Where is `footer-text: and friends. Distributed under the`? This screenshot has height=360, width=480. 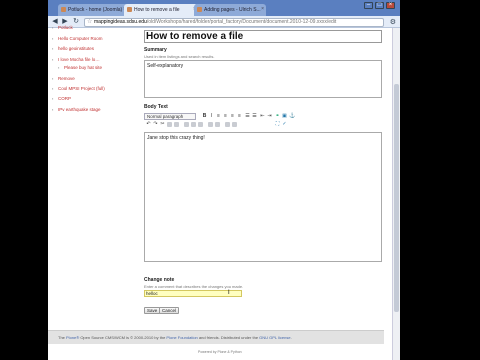
footer-text: and friends. Distributed under the is located at coordinates (228, 337).